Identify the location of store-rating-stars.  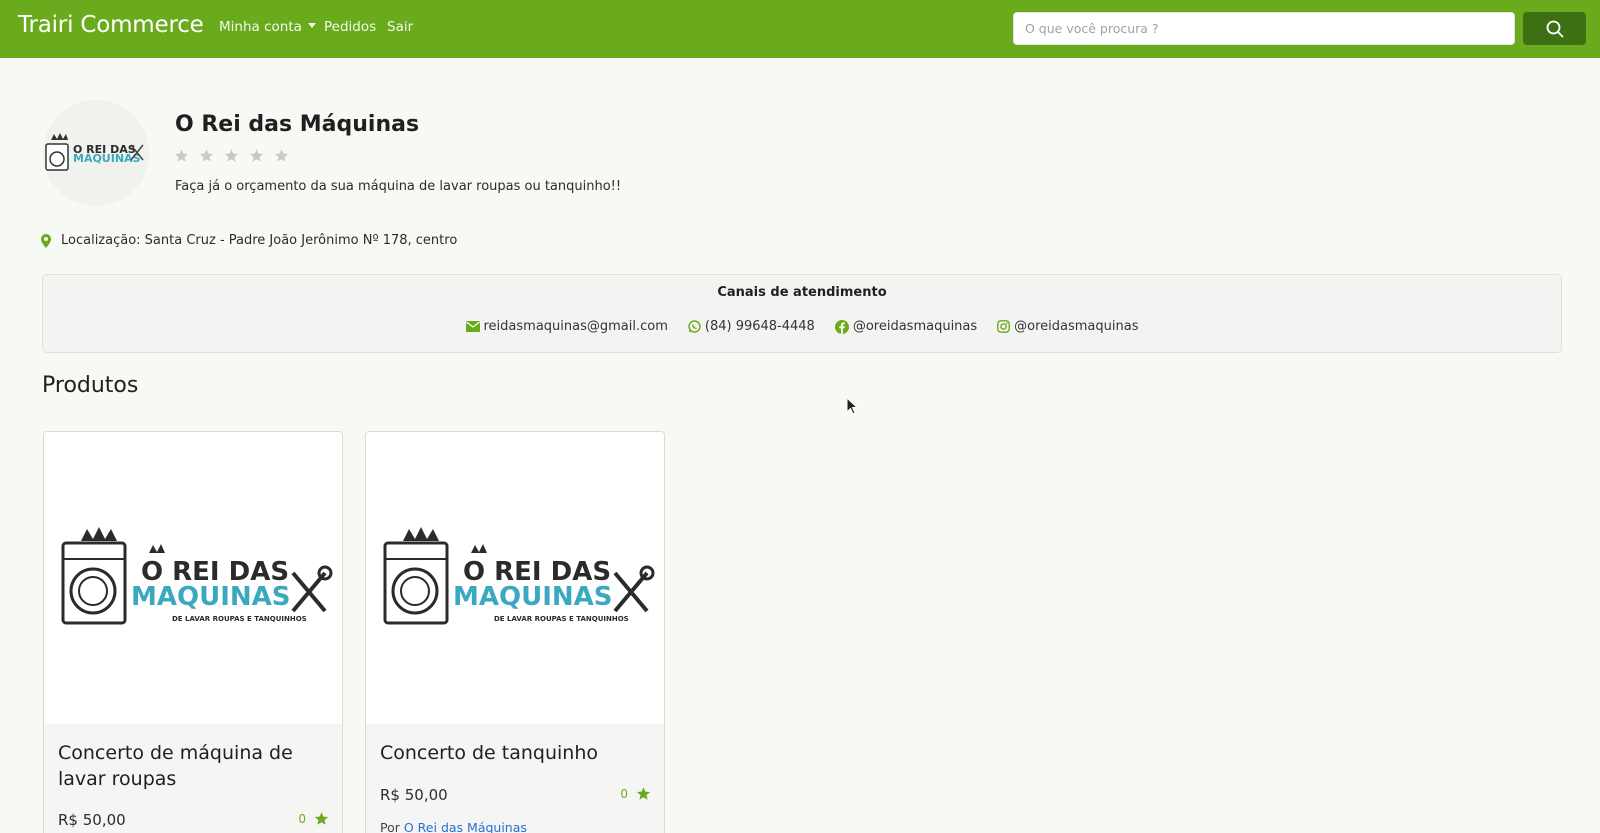
(231, 155).